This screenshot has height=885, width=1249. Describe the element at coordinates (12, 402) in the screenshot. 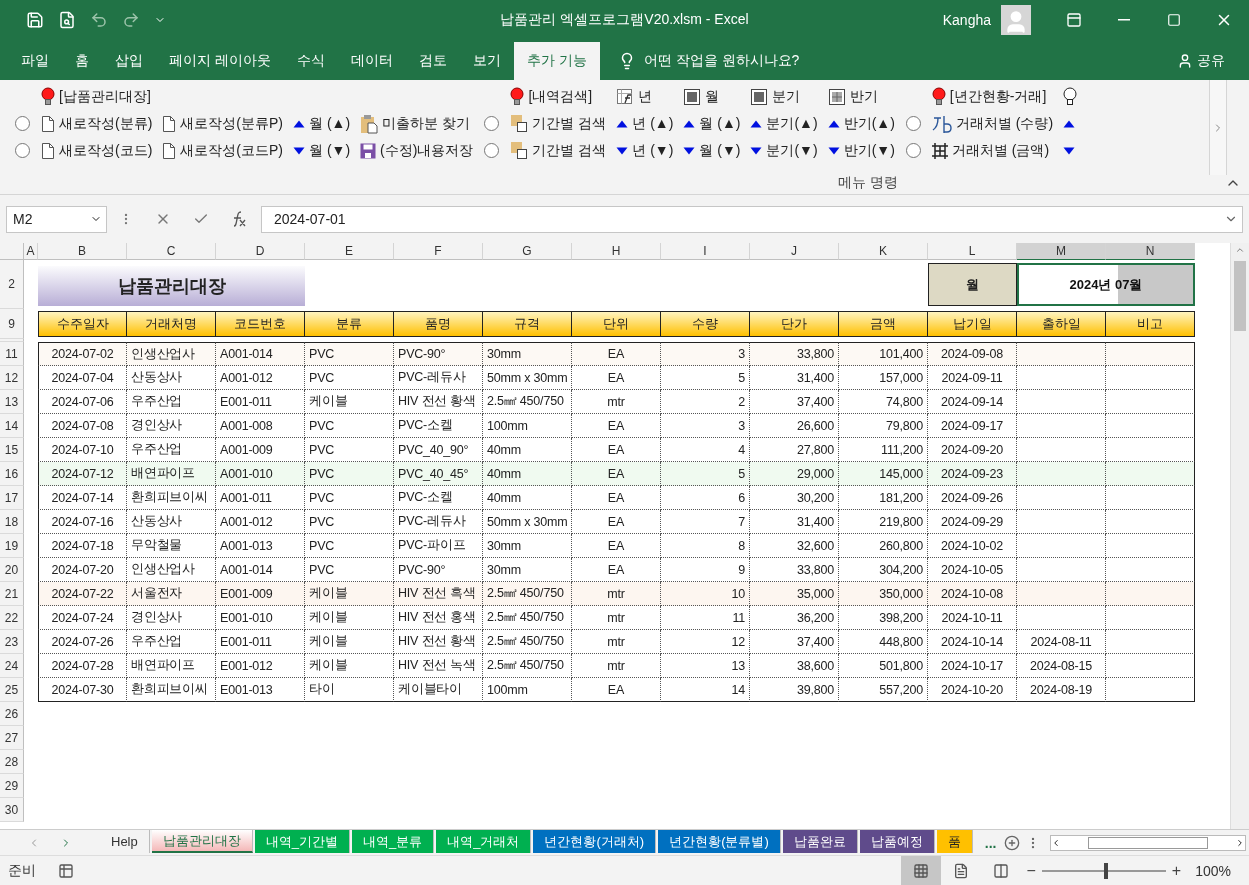

I see `row-header: 13` at that location.